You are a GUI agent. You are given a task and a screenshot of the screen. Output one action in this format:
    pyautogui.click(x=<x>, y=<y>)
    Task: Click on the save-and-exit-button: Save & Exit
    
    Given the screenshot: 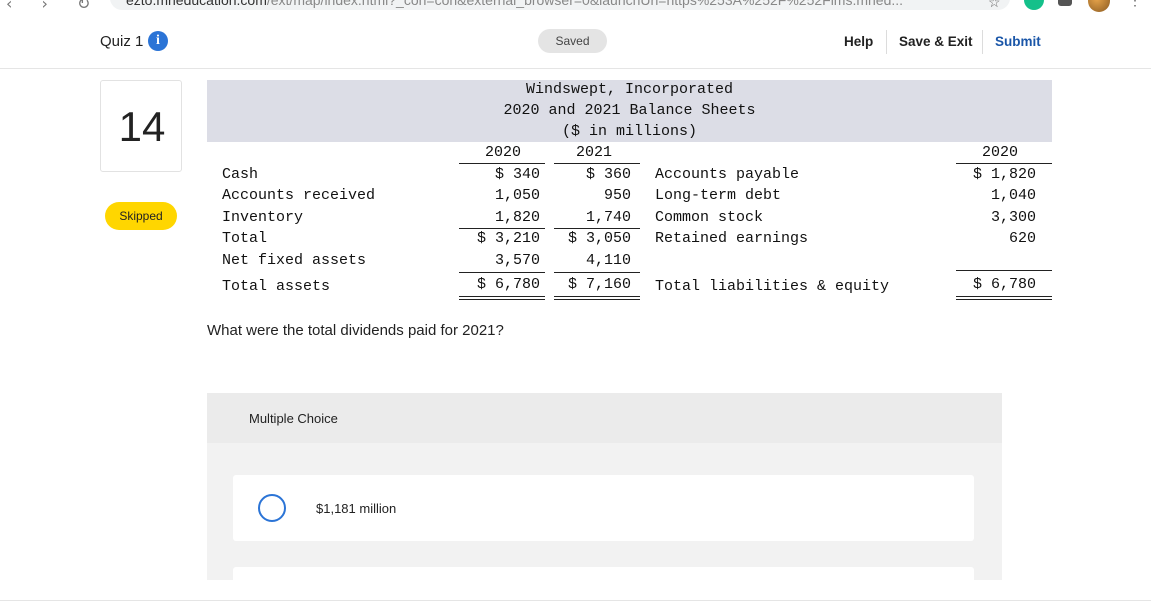 What is the action you would take?
    pyautogui.click(x=936, y=41)
    